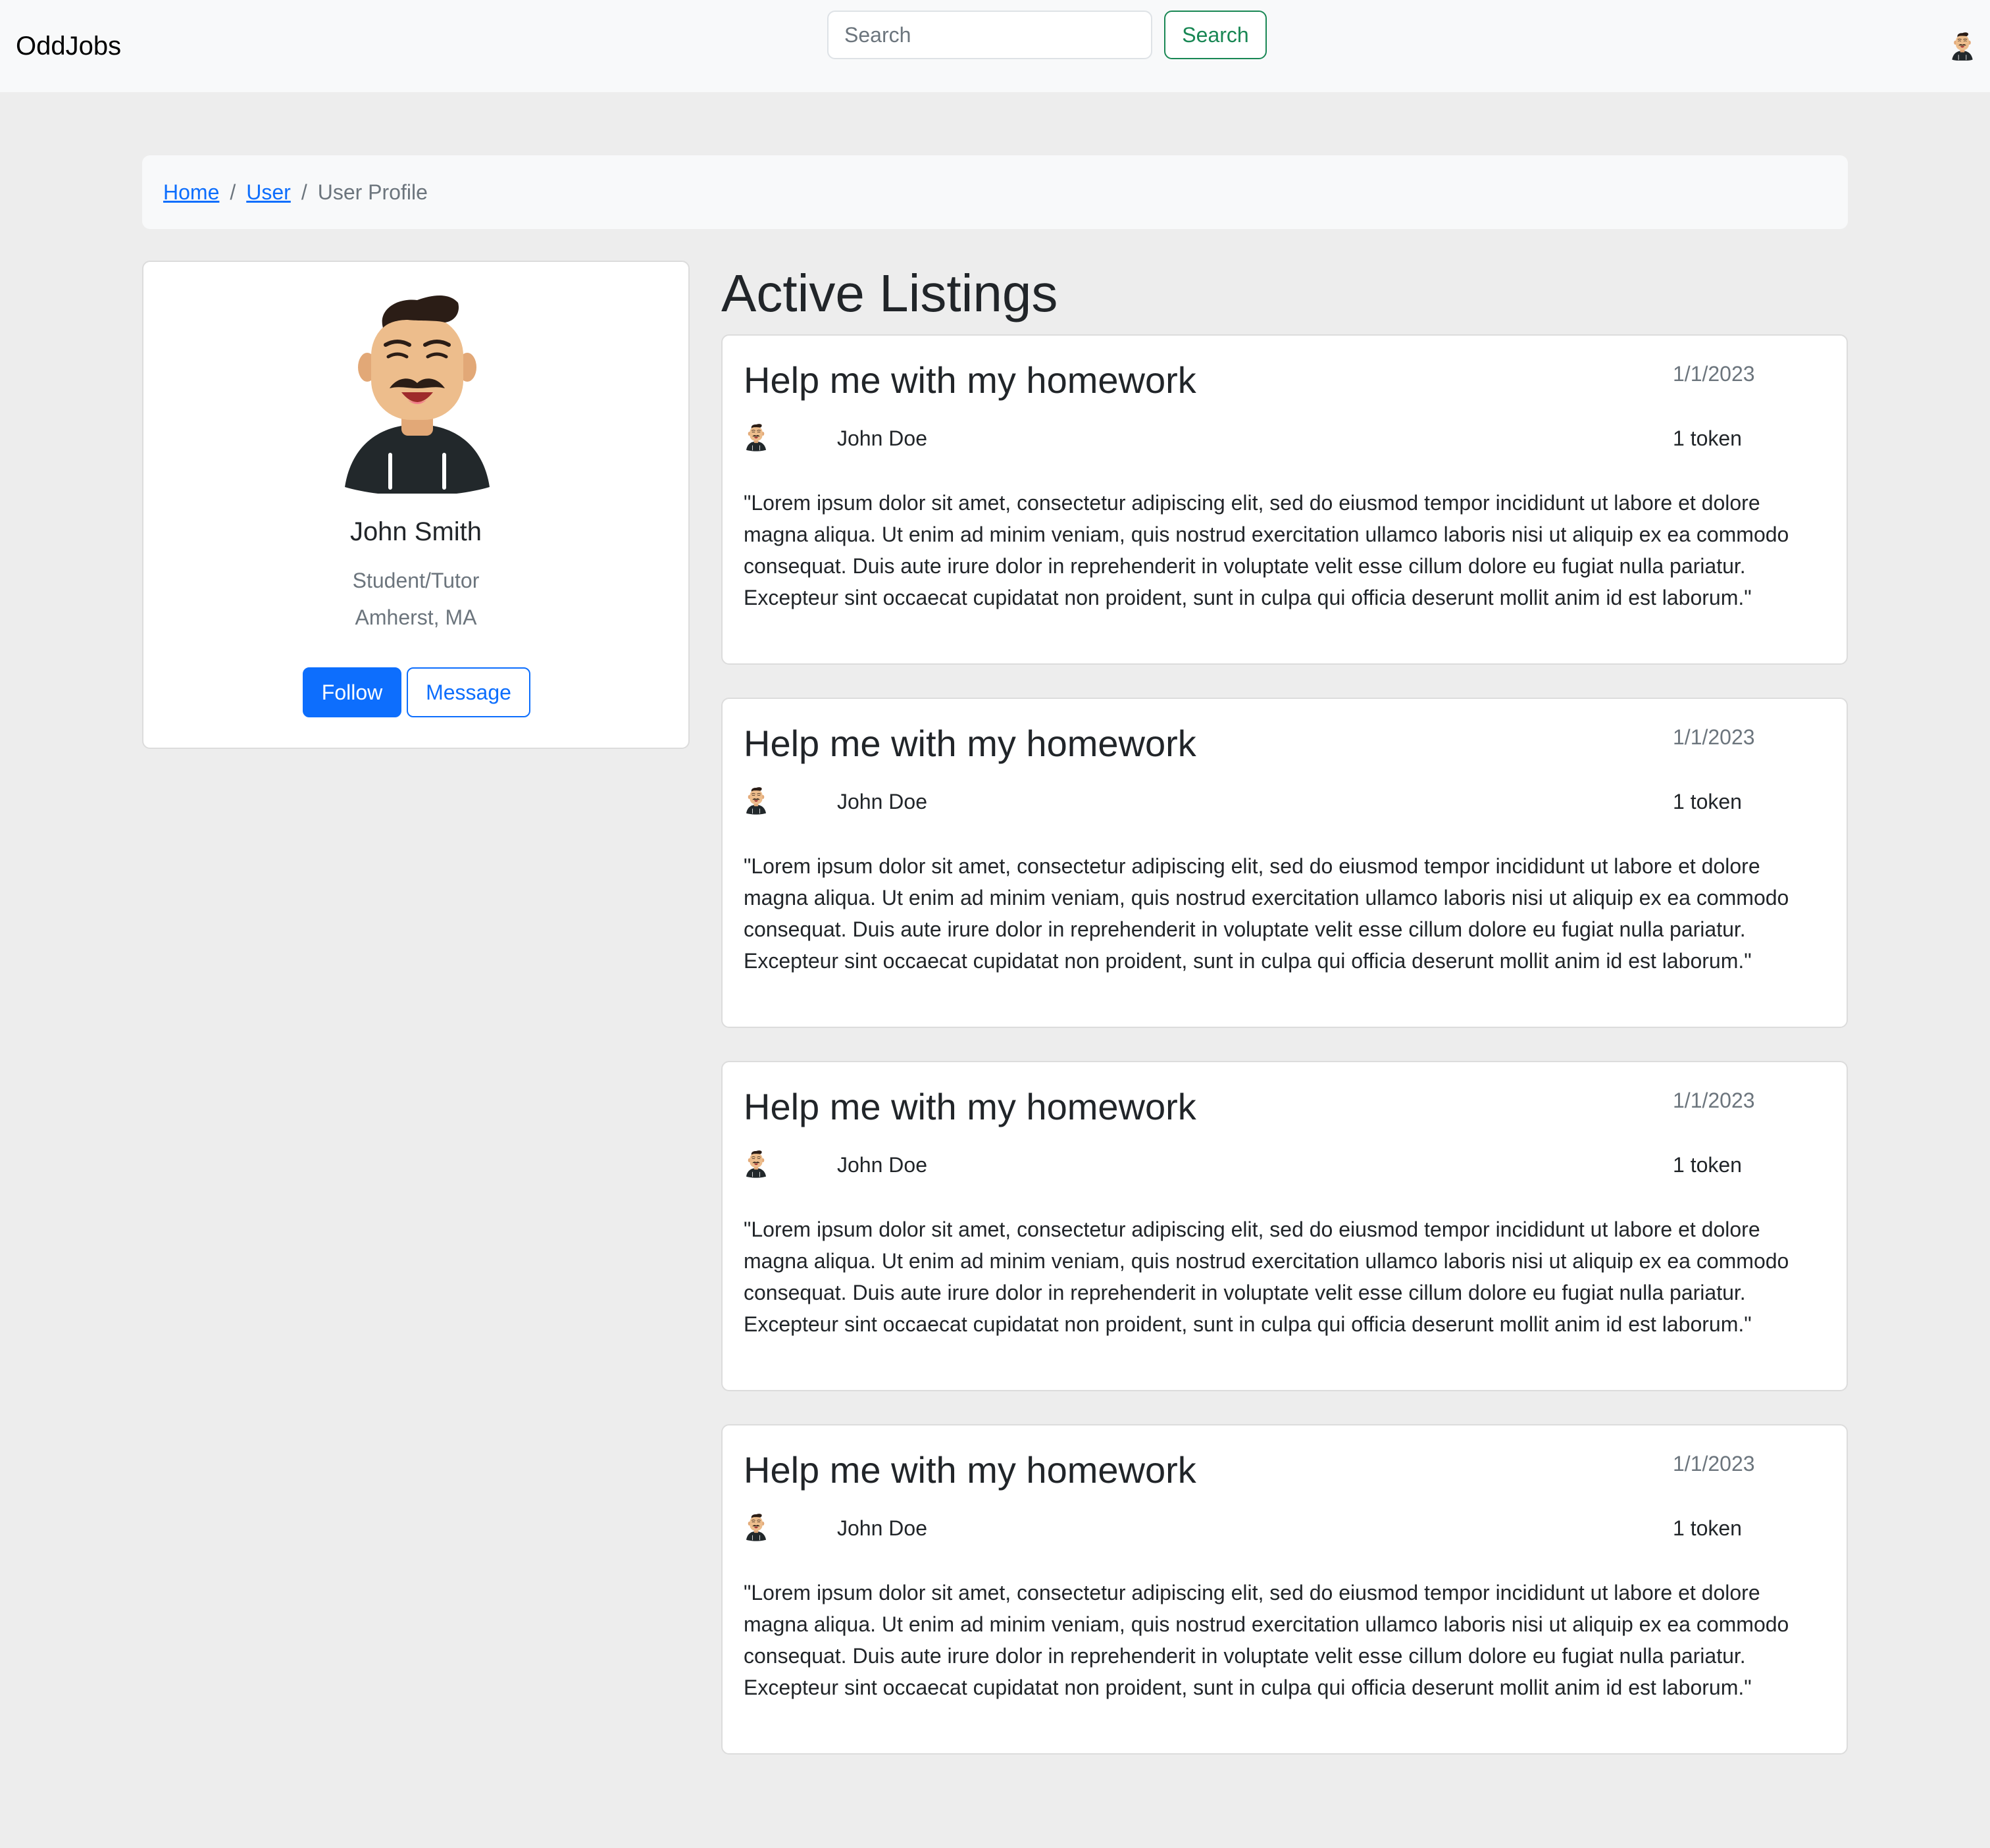  I want to click on search-input, so click(989, 35).